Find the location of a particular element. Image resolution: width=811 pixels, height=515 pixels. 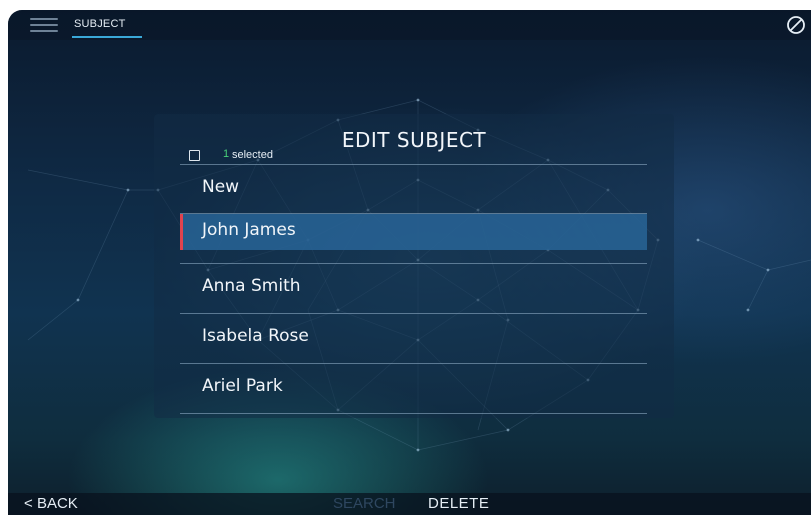

list-item: John James is located at coordinates (413, 239).